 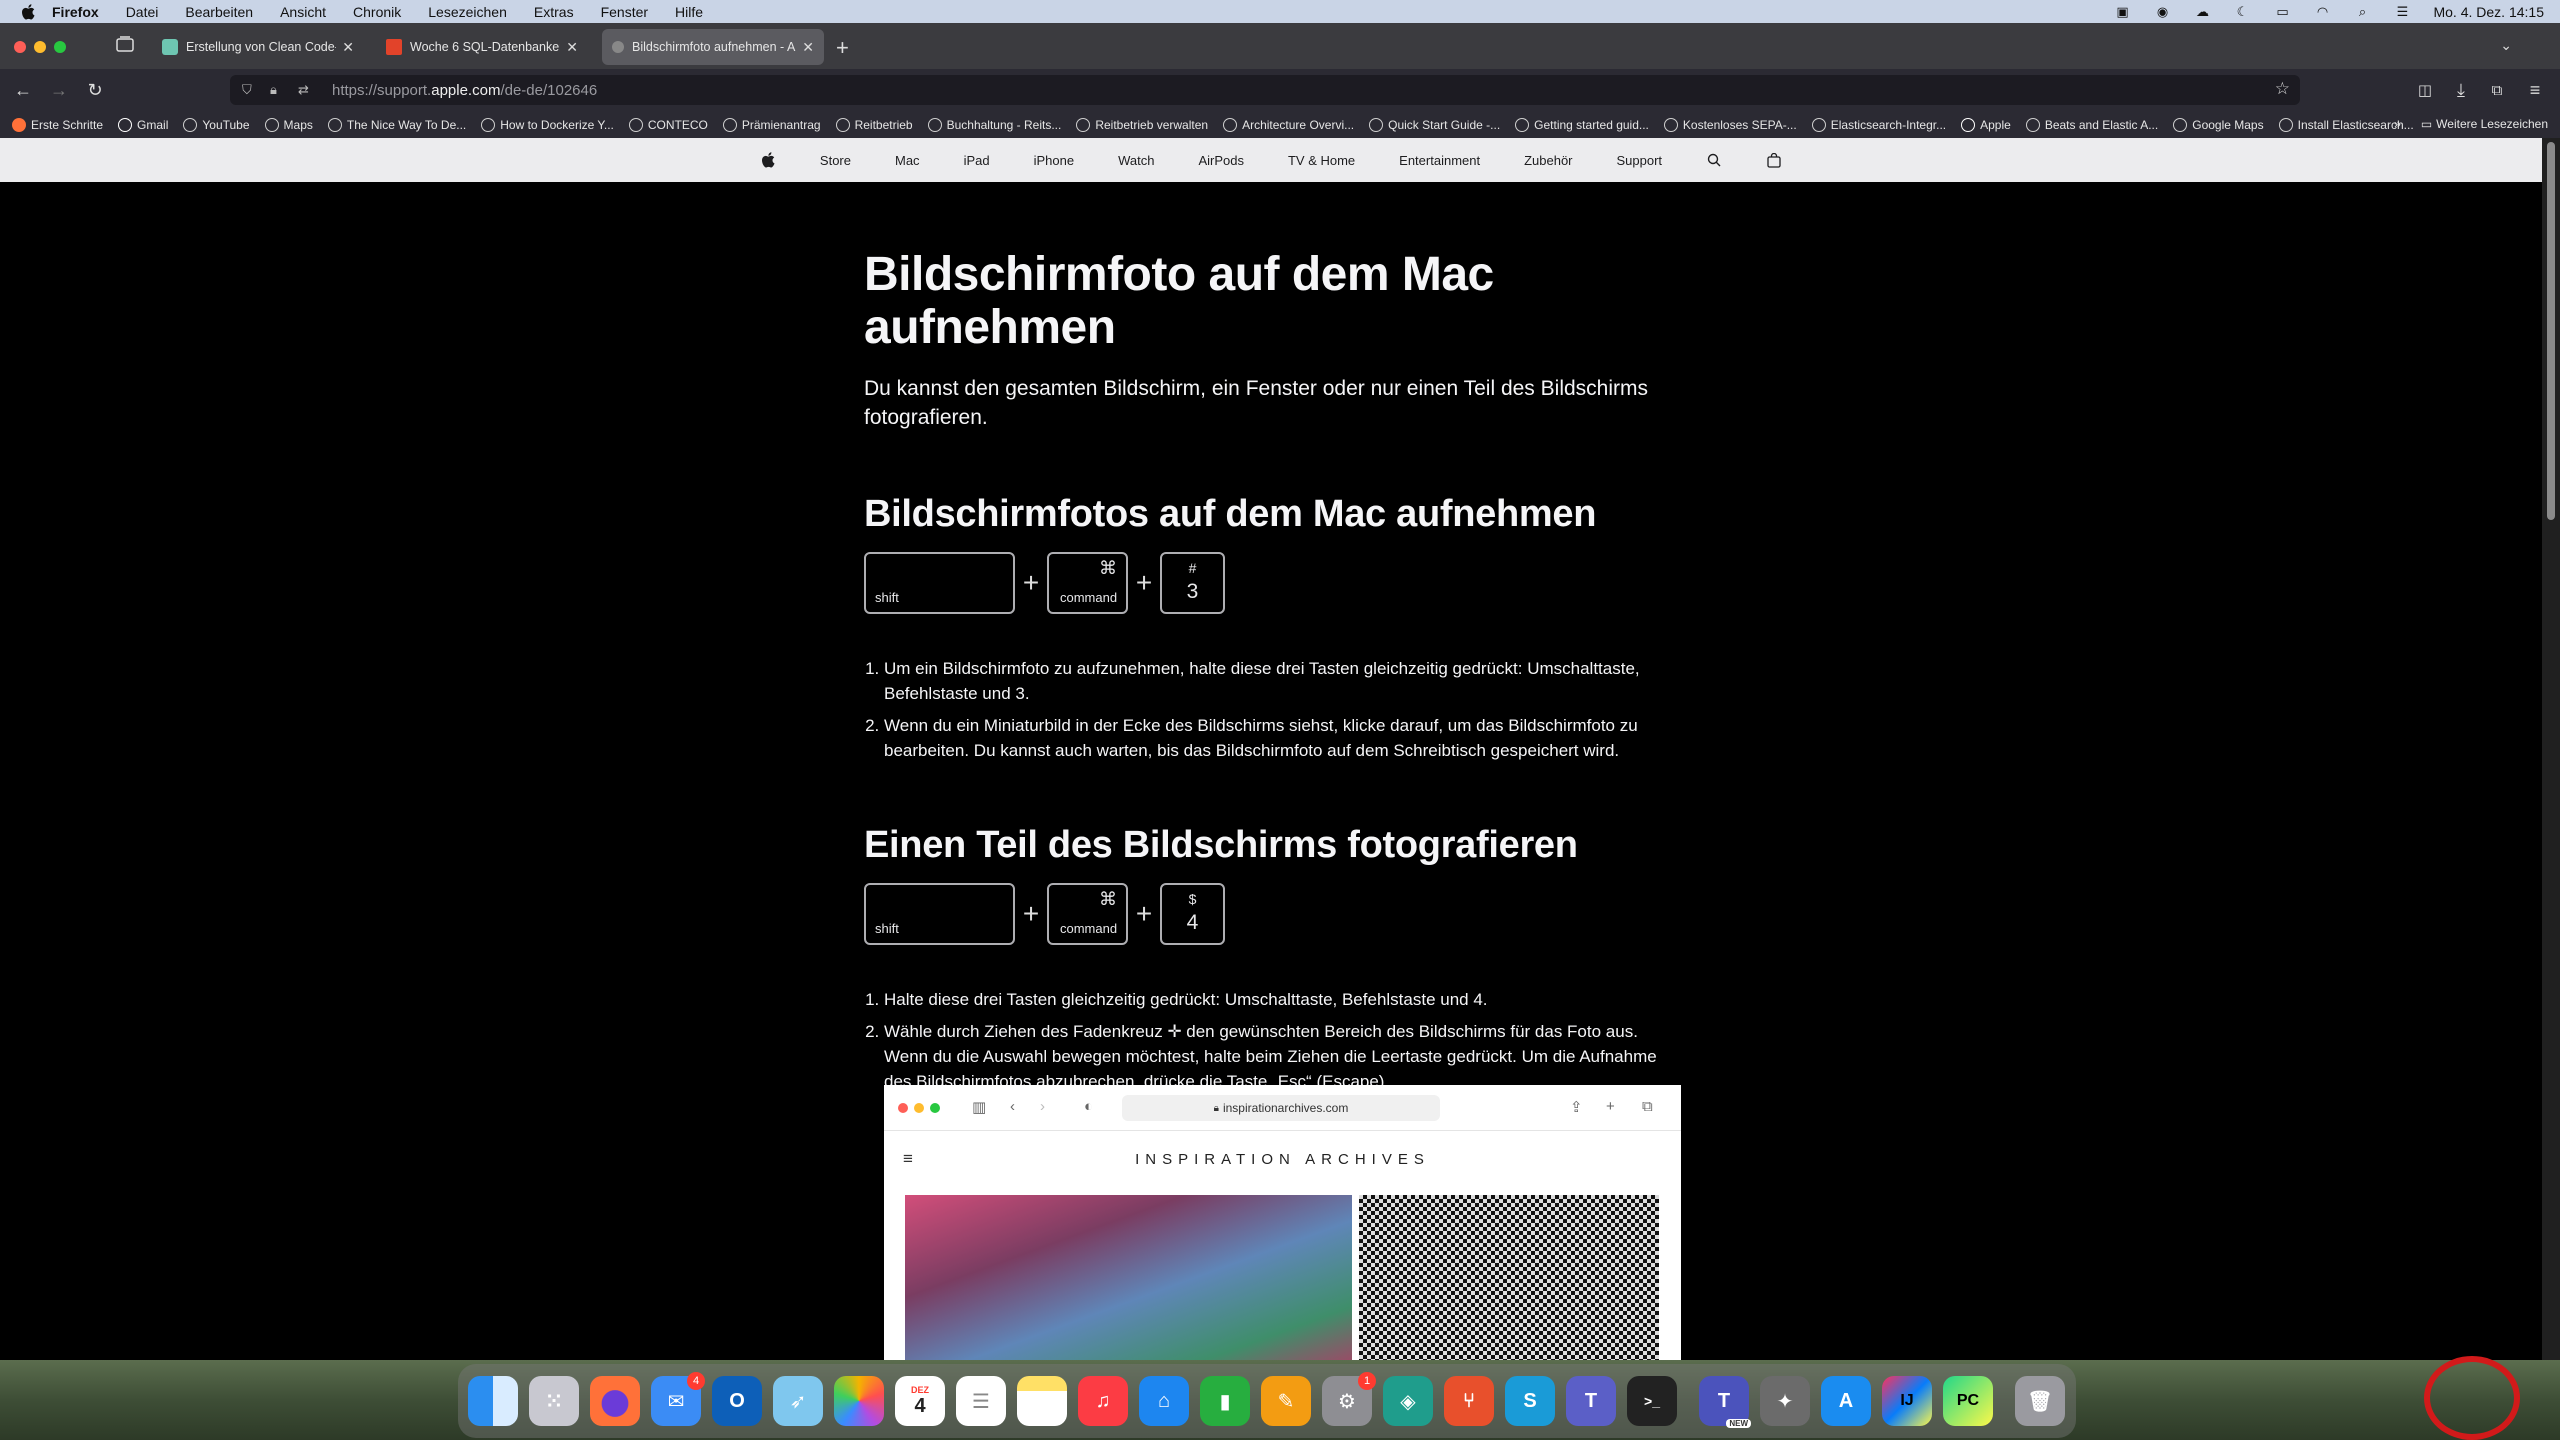 What do you see at coordinates (1164, 1401) in the screenshot?
I see `keynote-icon: ⌂` at bounding box center [1164, 1401].